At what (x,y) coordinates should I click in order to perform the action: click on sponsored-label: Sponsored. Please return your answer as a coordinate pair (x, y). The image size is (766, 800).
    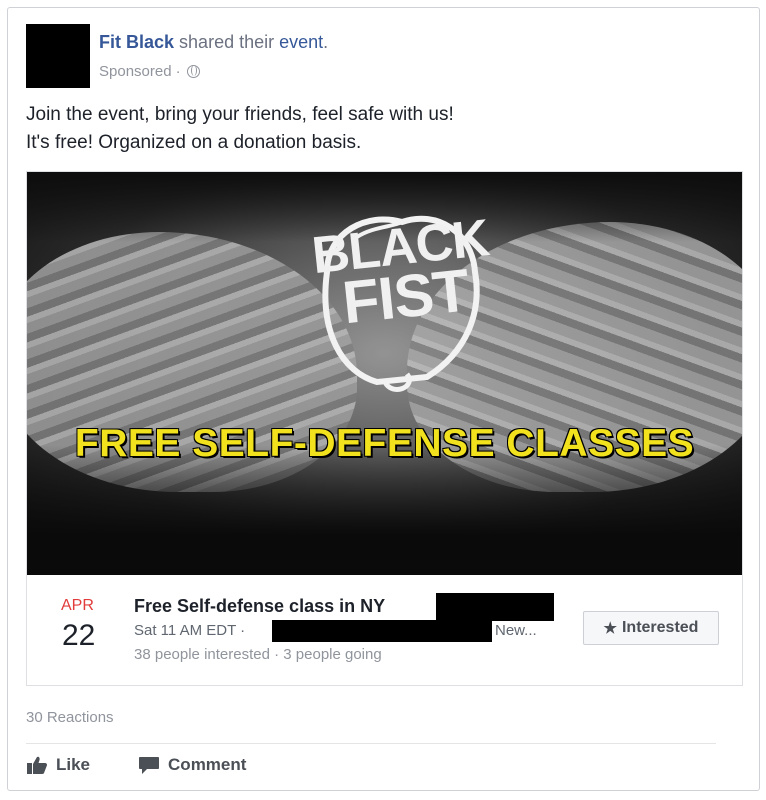
    Looking at the image, I should click on (135, 71).